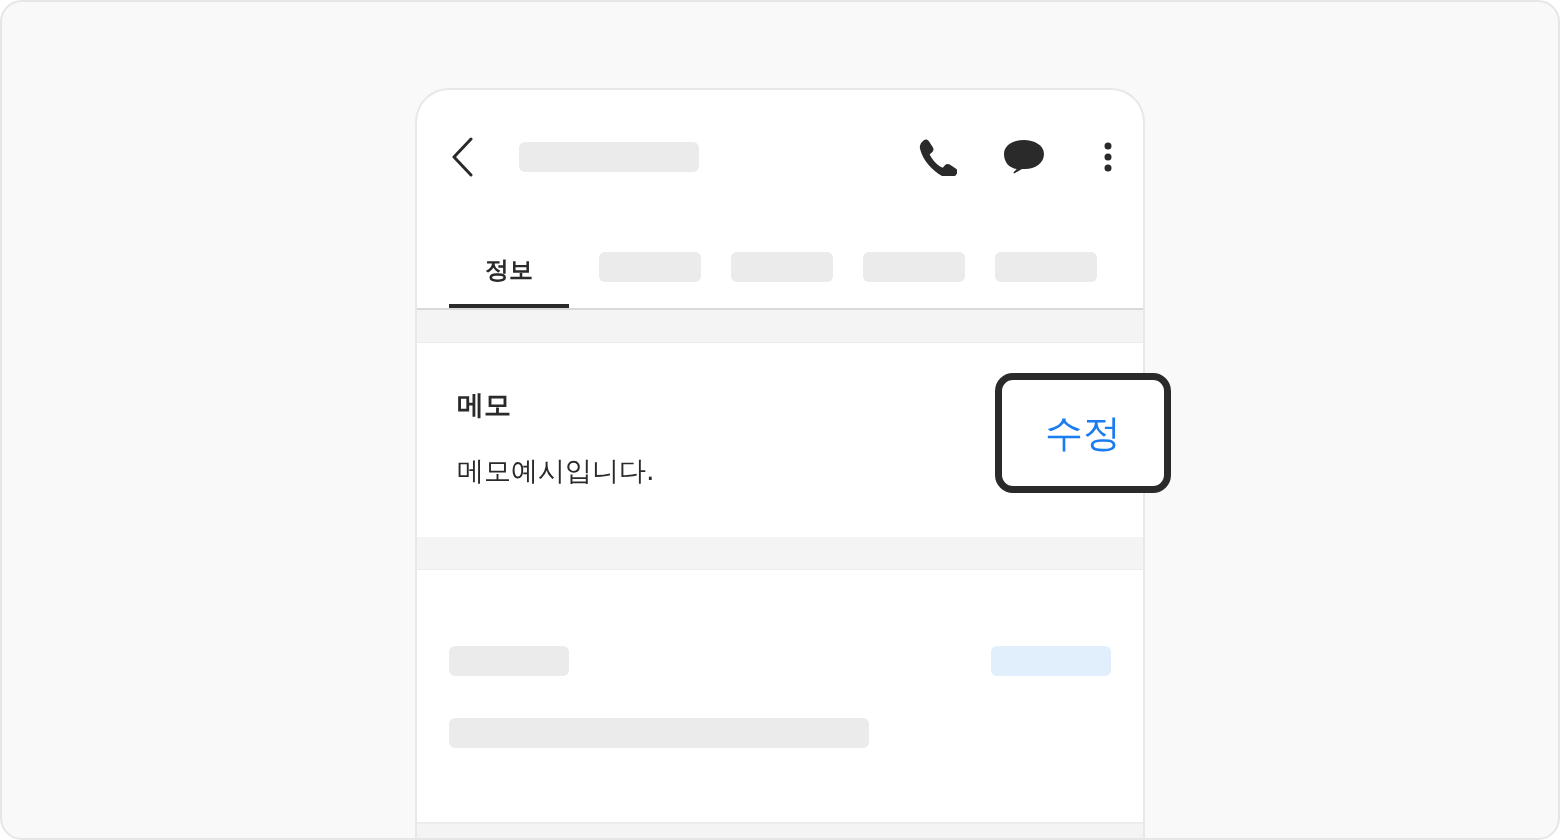 This screenshot has height=840, width=1560. Describe the element at coordinates (1108, 157) in the screenshot. I see `more-icon` at that location.